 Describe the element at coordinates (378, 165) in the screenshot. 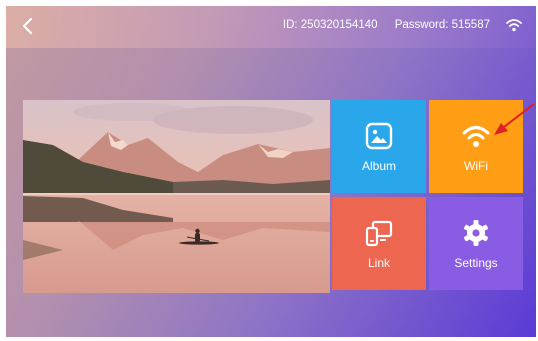

I see `album-label: Album` at that location.